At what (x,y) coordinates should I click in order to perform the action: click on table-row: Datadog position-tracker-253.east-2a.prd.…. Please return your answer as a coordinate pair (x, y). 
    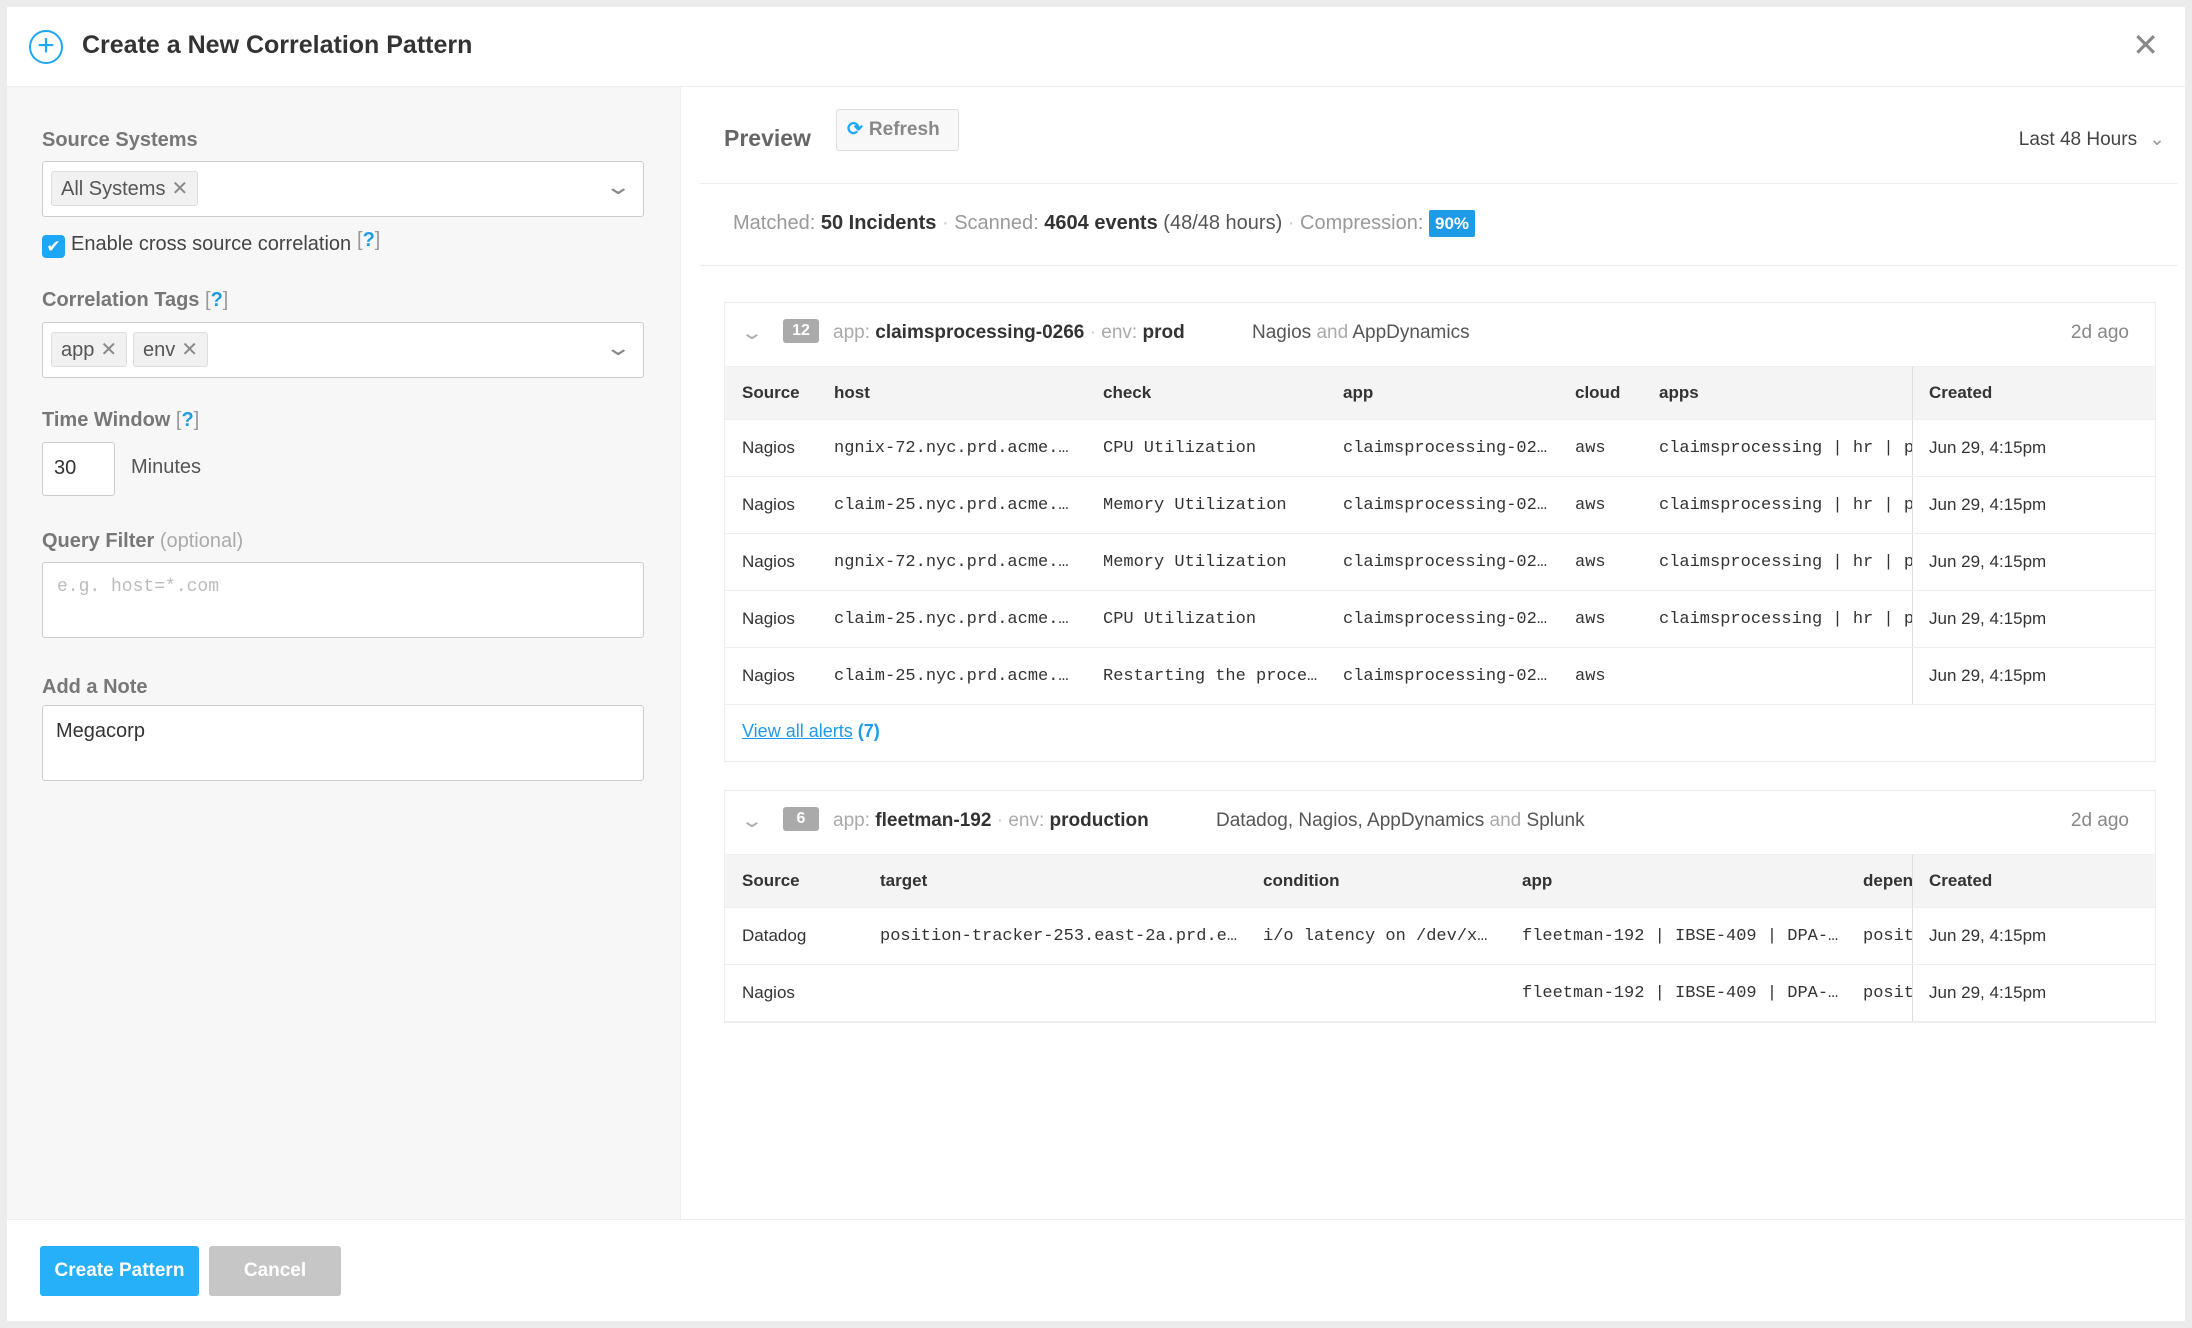
    Looking at the image, I should click on (1440, 936).